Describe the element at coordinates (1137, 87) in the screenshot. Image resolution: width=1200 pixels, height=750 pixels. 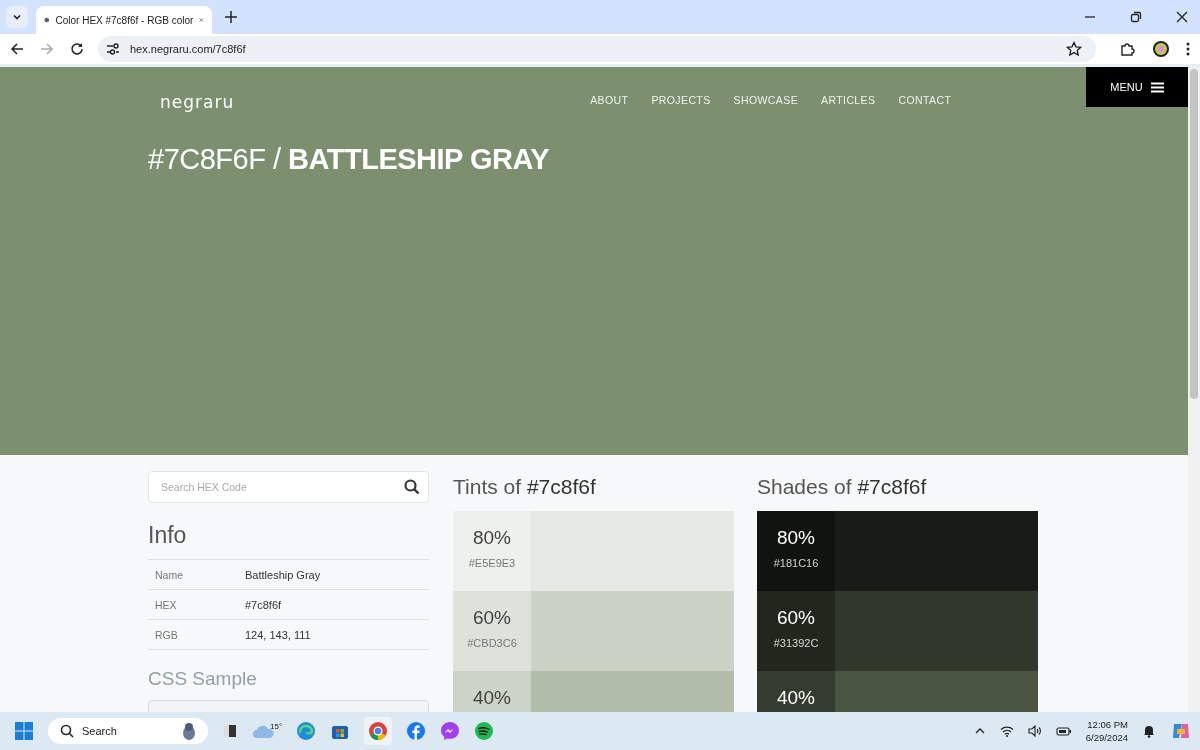
I see `menu-button: MENU` at that location.